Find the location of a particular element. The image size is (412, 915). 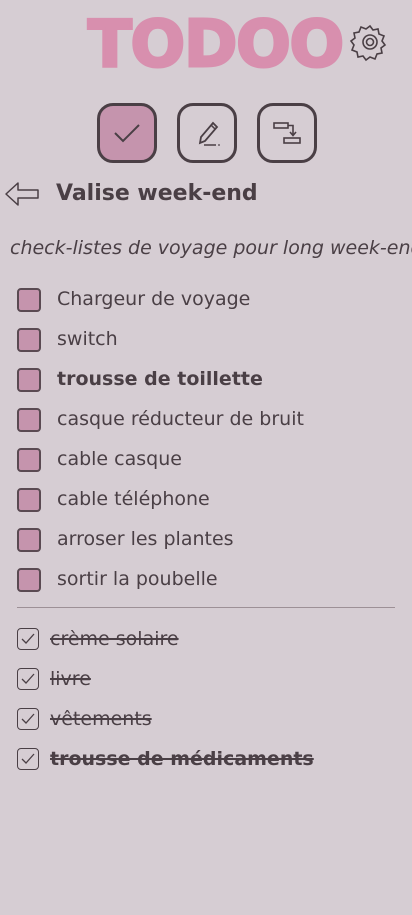

todo-item: casque réducteur de bruit is located at coordinates (211, 419).